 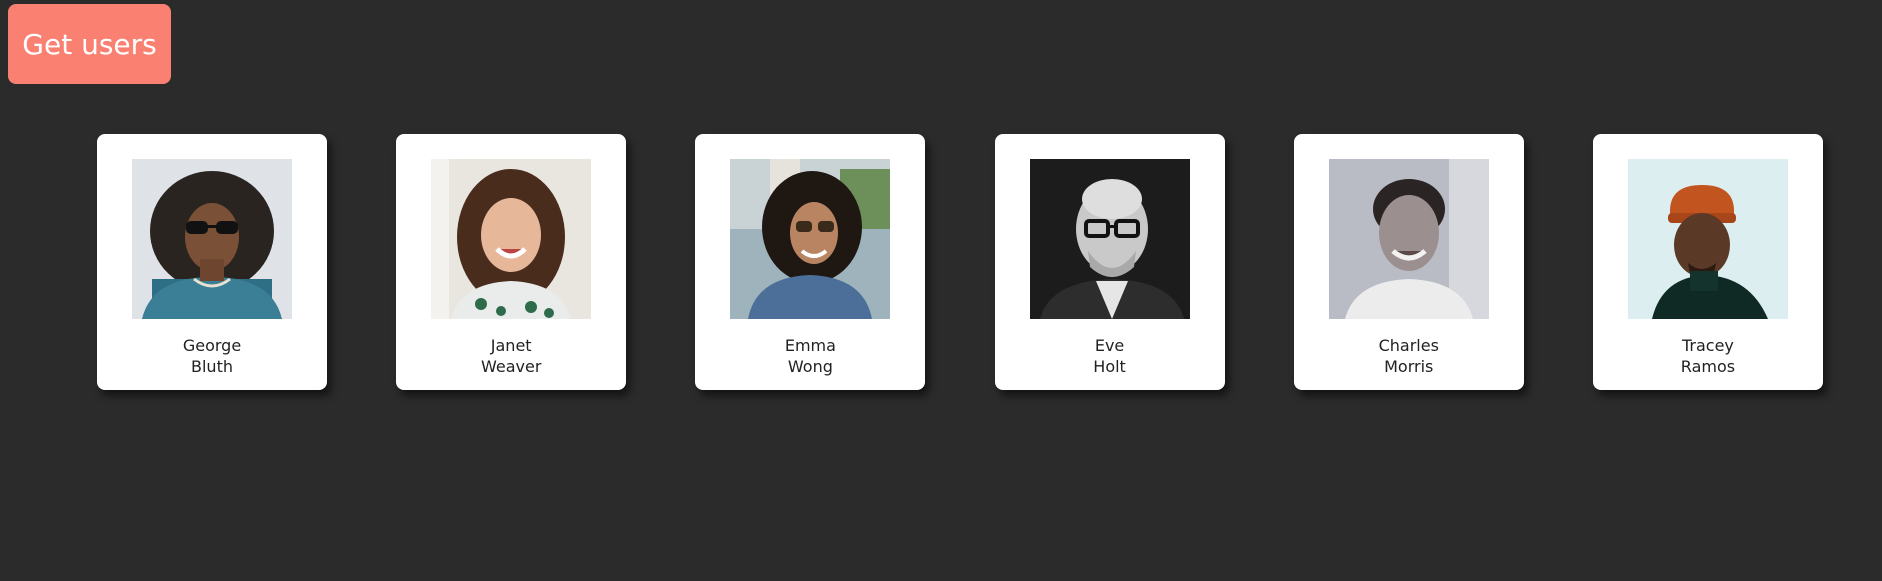 I want to click on user-card: Charles Morris, so click(x=1408, y=262).